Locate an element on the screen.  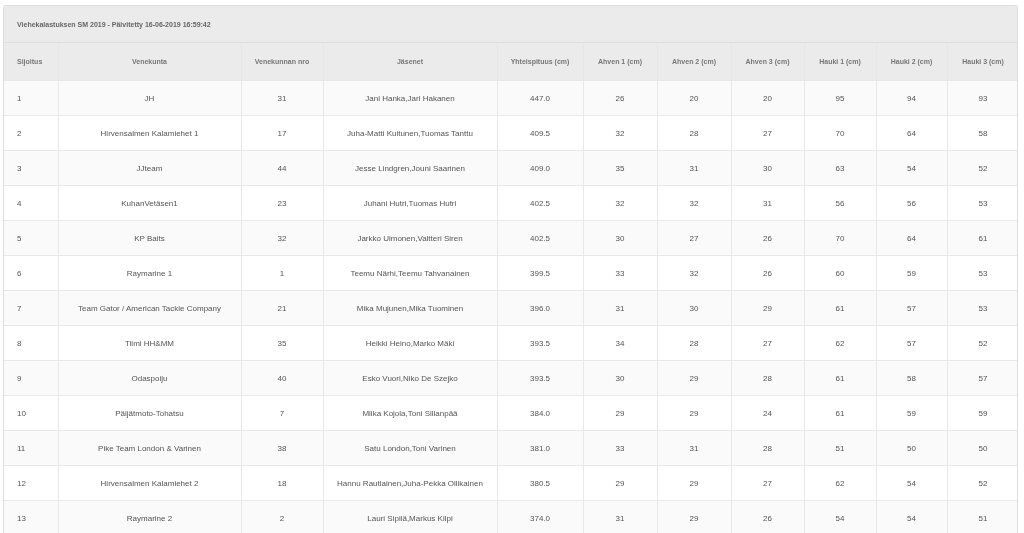
table-cell: Heikki Heino,Marko Mäki is located at coordinates (410, 343).